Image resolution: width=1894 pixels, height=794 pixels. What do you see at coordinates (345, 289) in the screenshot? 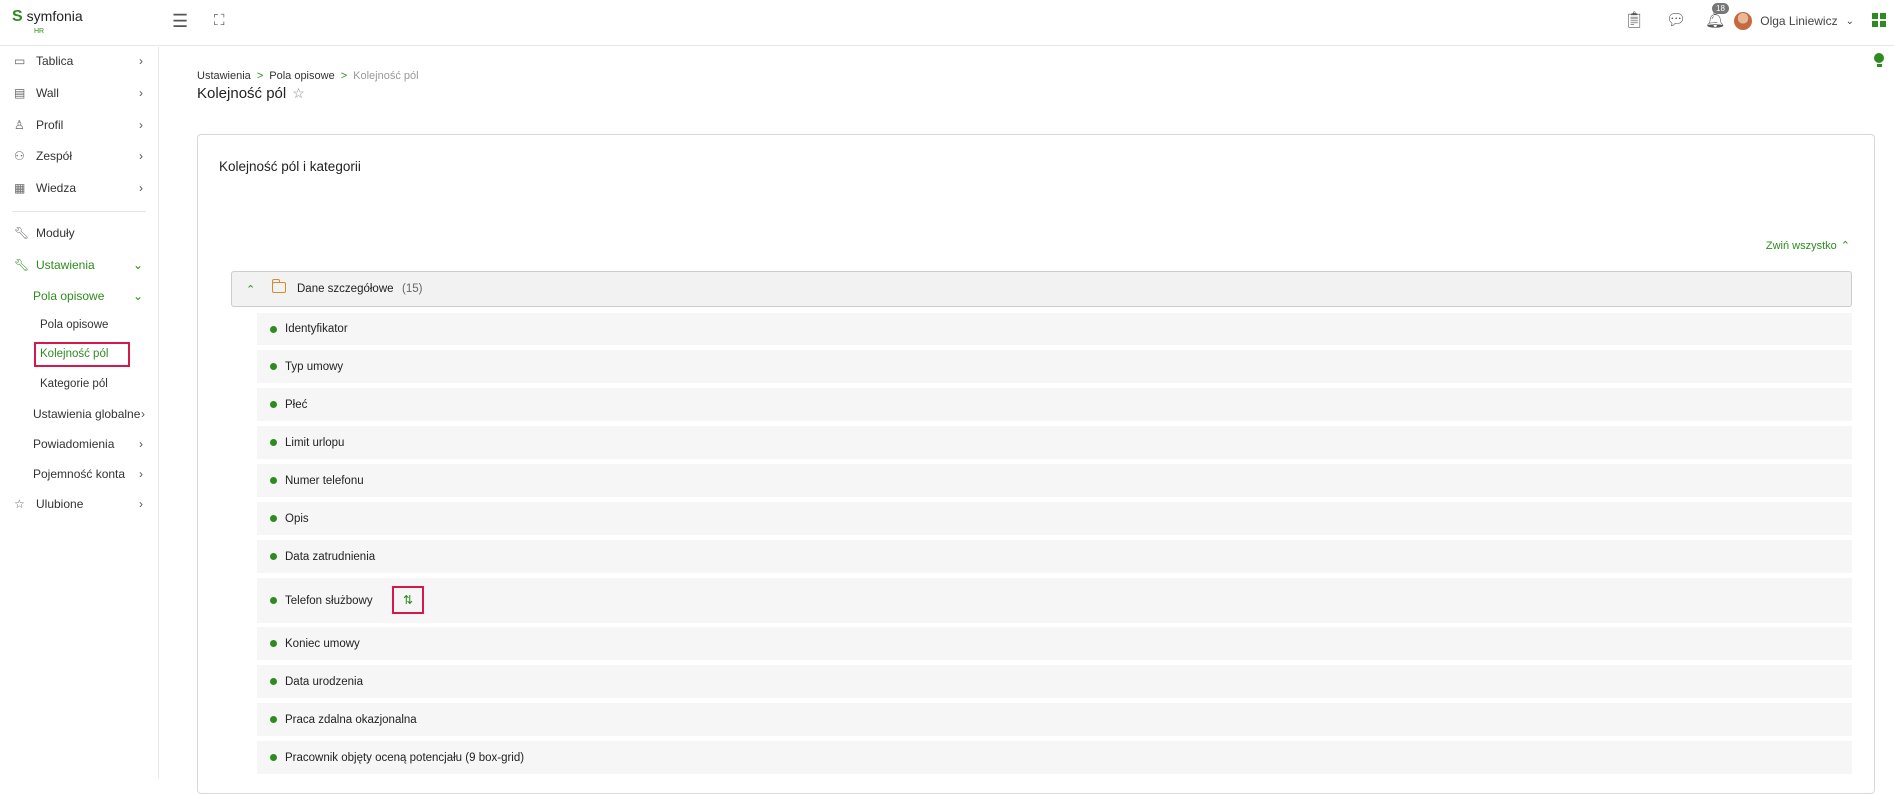
I see `category-name: Dane szczegółowe` at bounding box center [345, 289].